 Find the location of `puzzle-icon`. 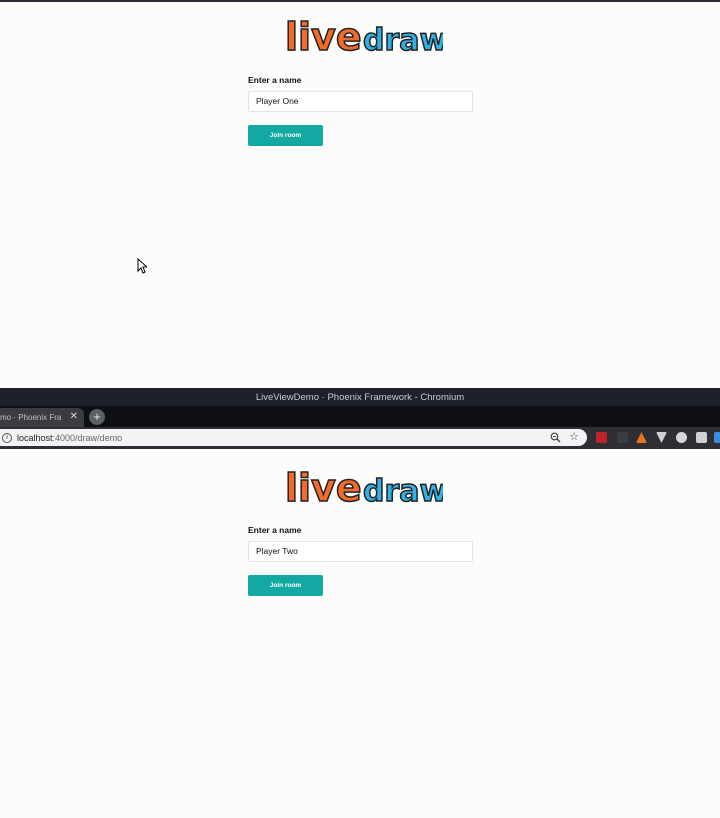

puzzle-icon is located at coordinates (701, 437).